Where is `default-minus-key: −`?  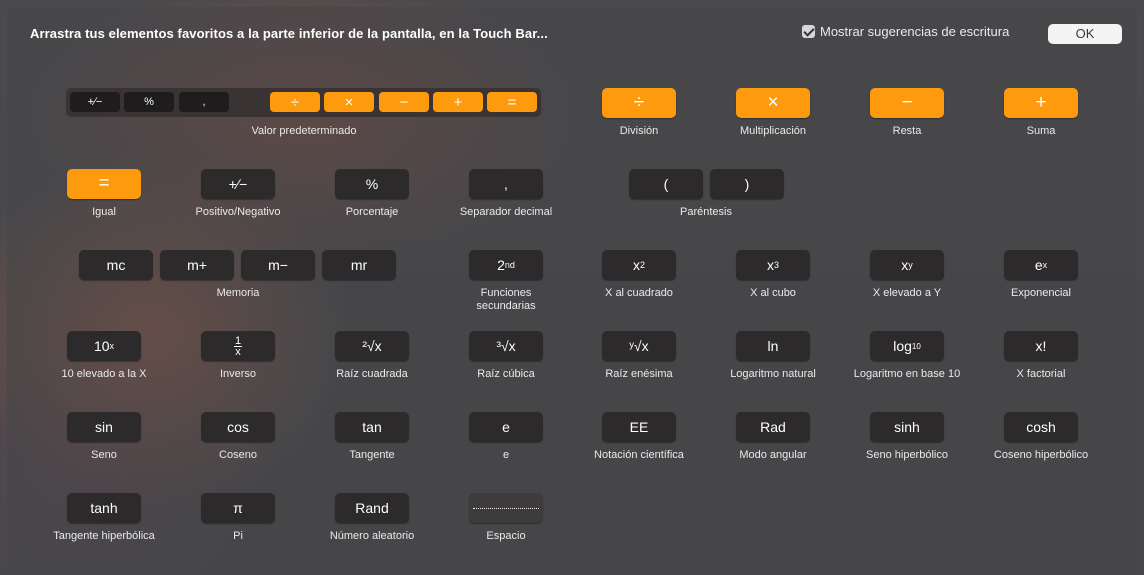
default-minus-key: − is located at coordinates (404, 102).